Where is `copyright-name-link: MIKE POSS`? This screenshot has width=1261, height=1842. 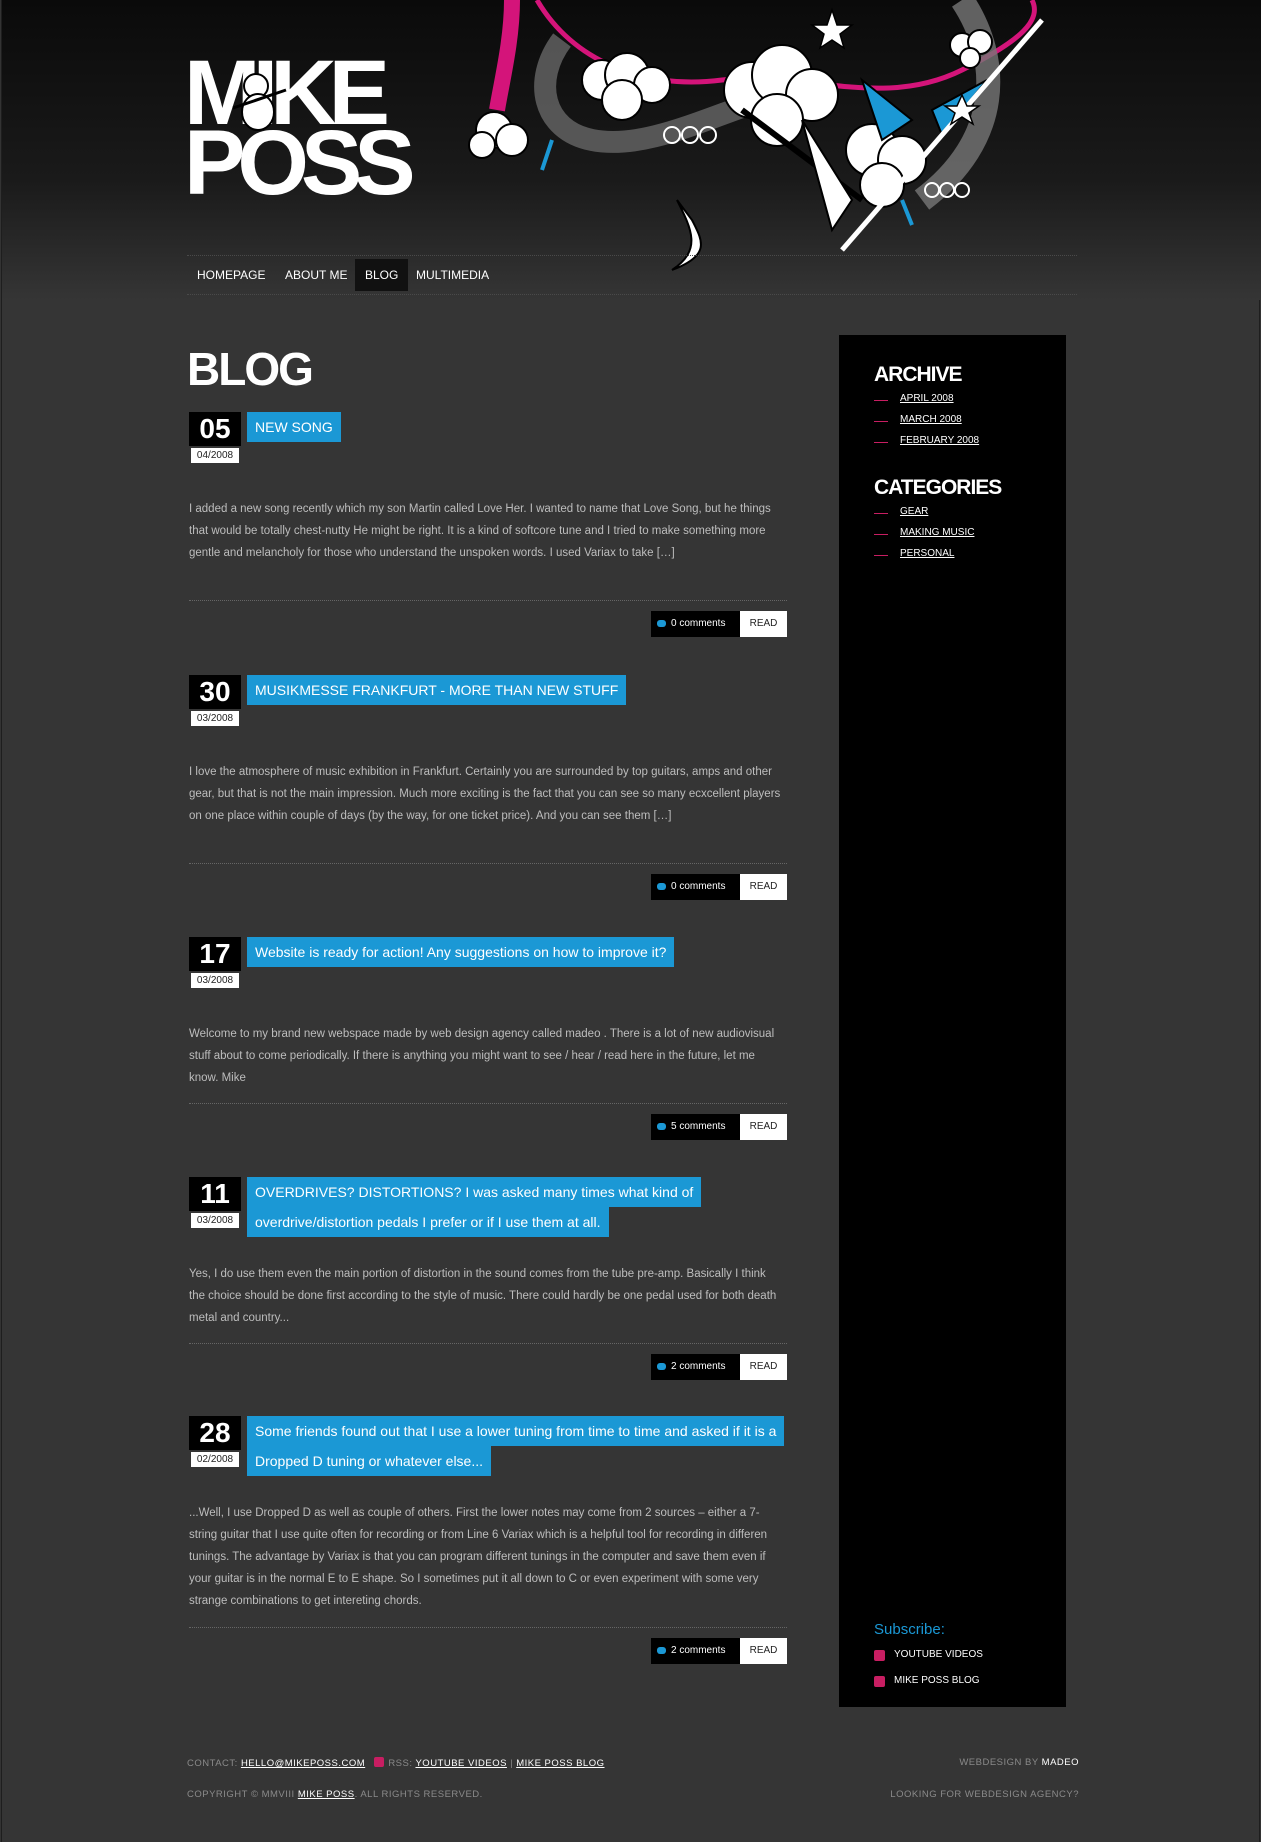 copyright-name-link: MIKE POSS is located at coordinates (326, 1794).